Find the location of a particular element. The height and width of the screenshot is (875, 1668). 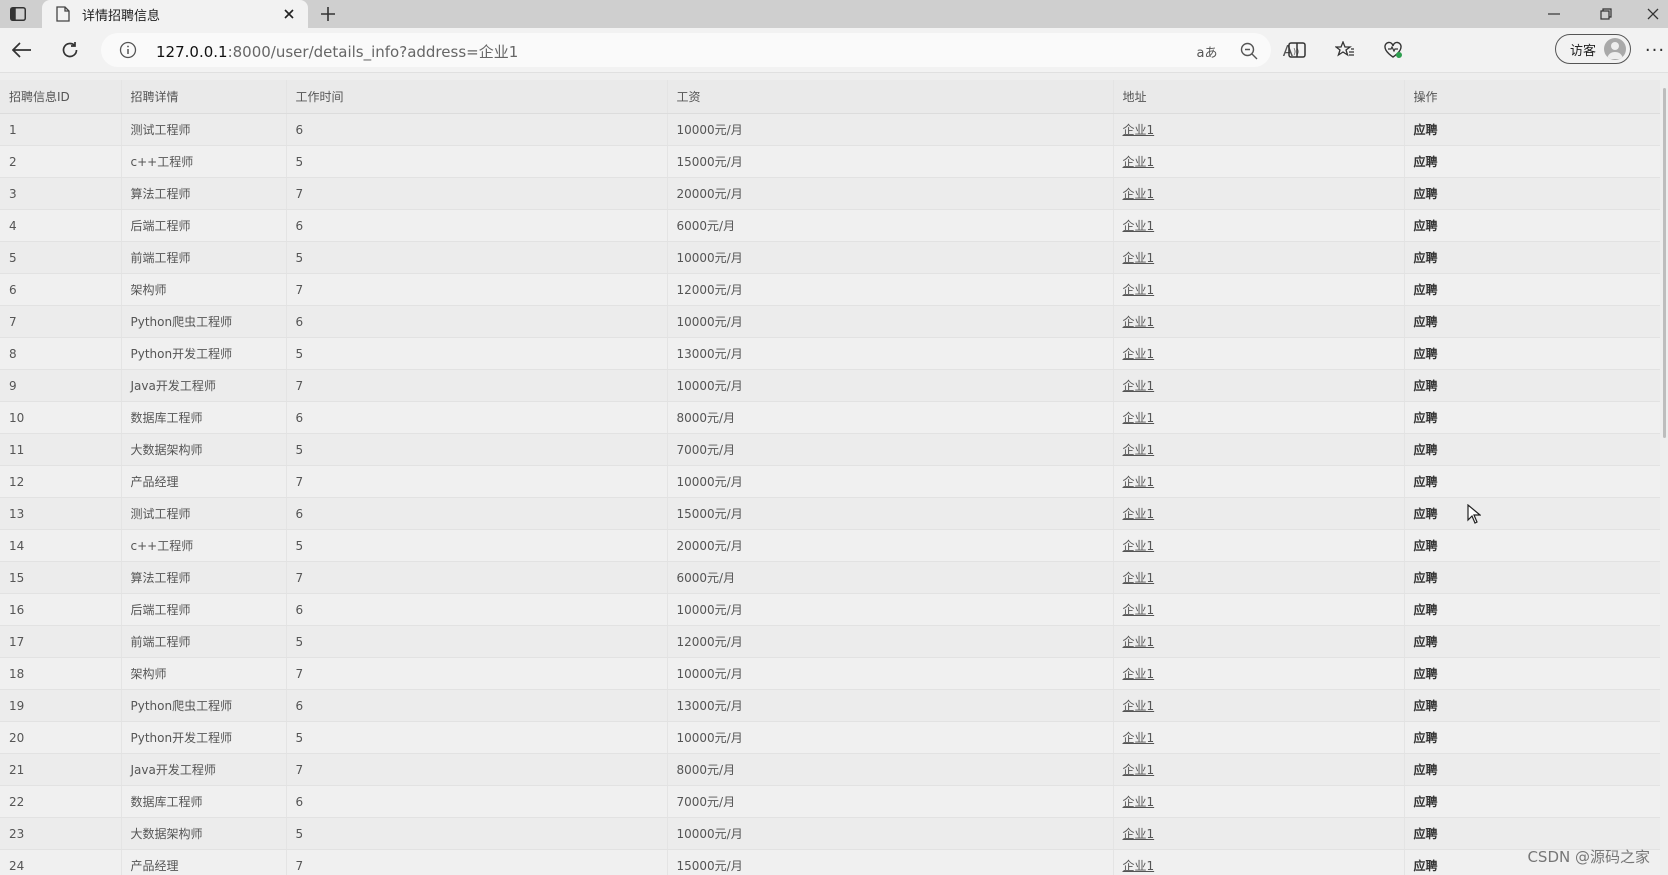

cell-detail: 数据库工程师 is located at coordinates (204, 417).